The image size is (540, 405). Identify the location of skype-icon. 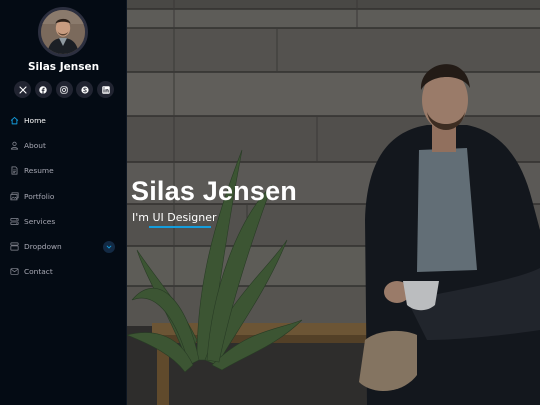
(85, 89).